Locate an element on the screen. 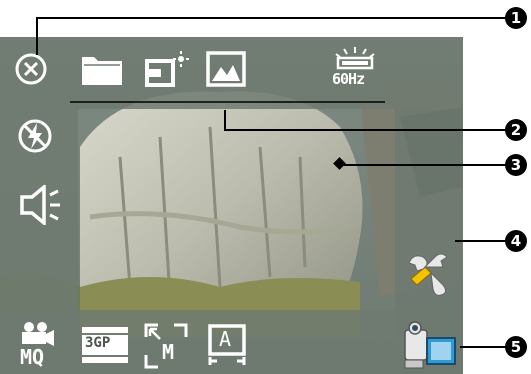 The width and height of the screenshot is (531, 374). callout-1: 1 is located at coordinates (516, 18).